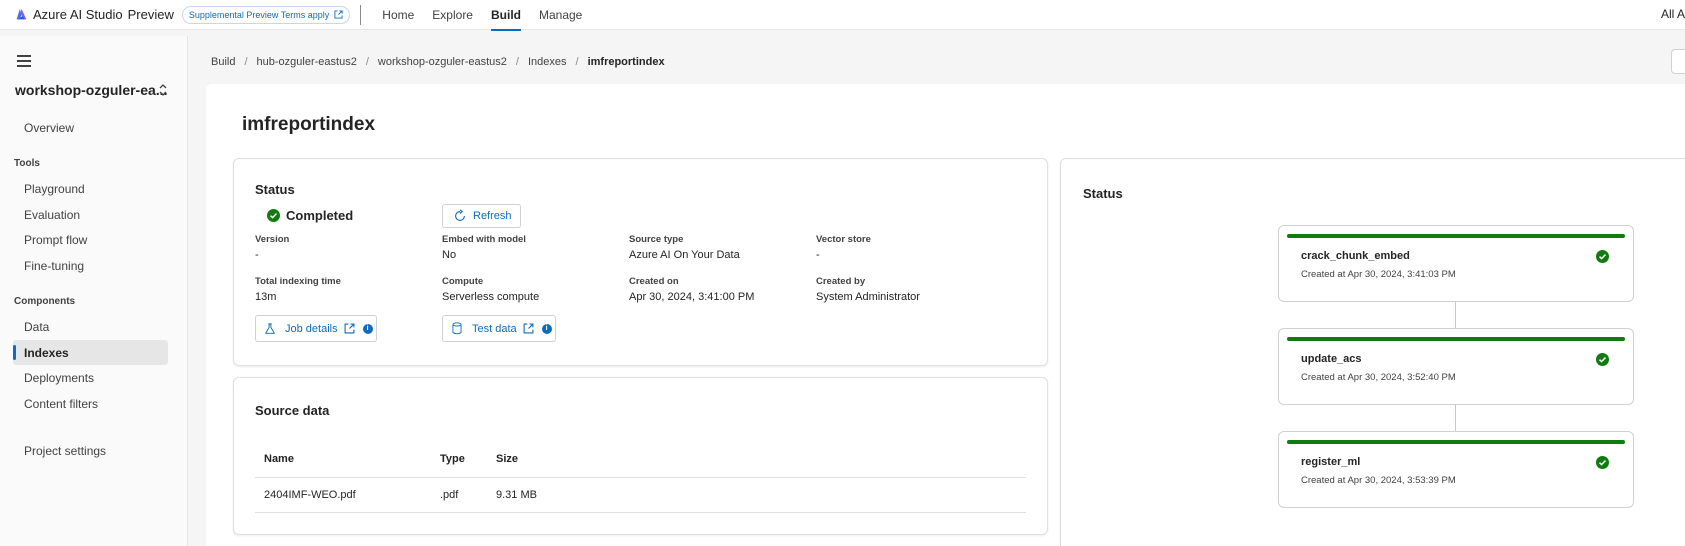 The height and width of the screenshot is (546, 1685). Describe the element at coordinates (507, 459) in the screenshot. I see `column-header-size: Size` at that location.